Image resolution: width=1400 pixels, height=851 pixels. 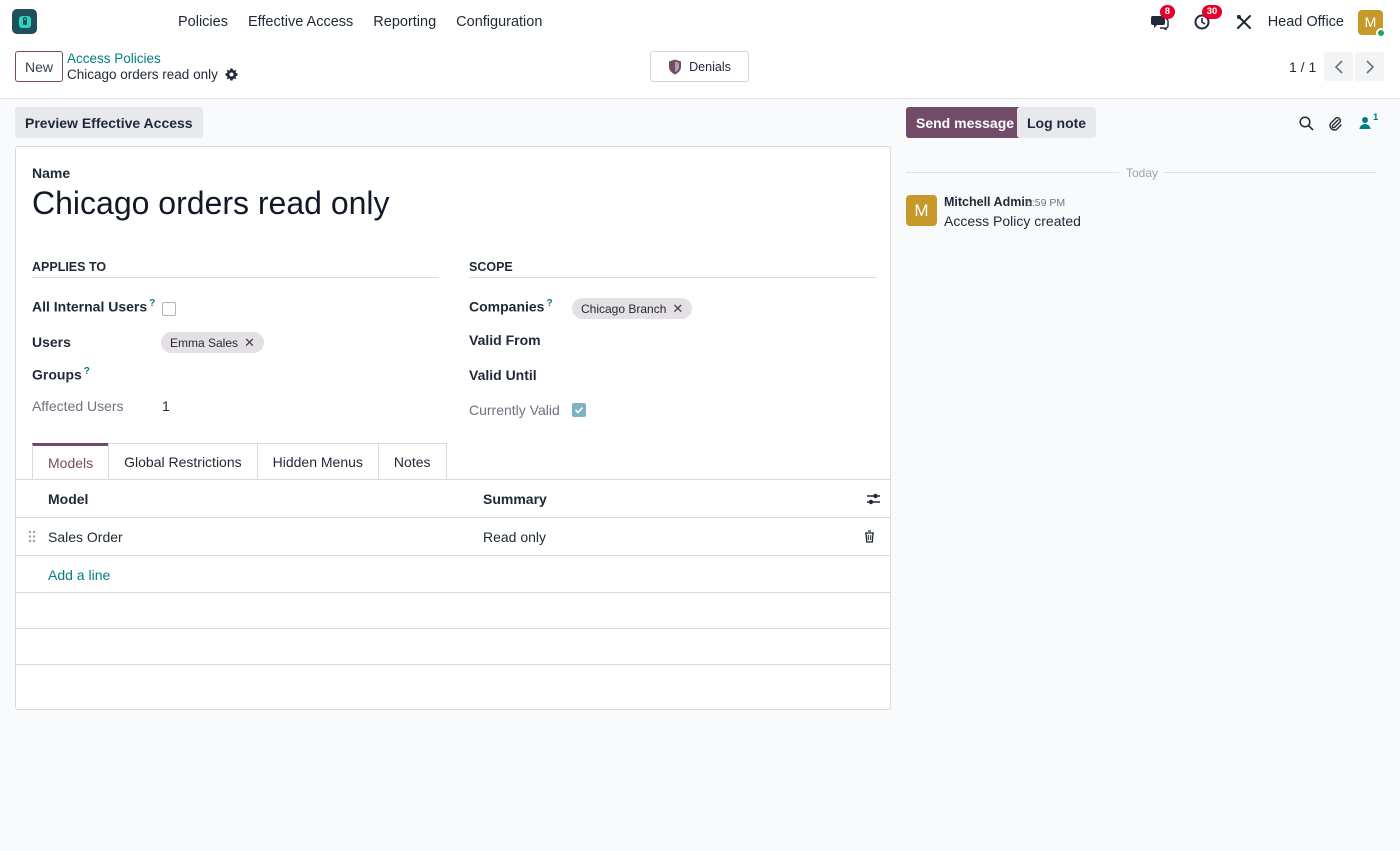 I want to click on search-icon, so click(x=1306, y=123).